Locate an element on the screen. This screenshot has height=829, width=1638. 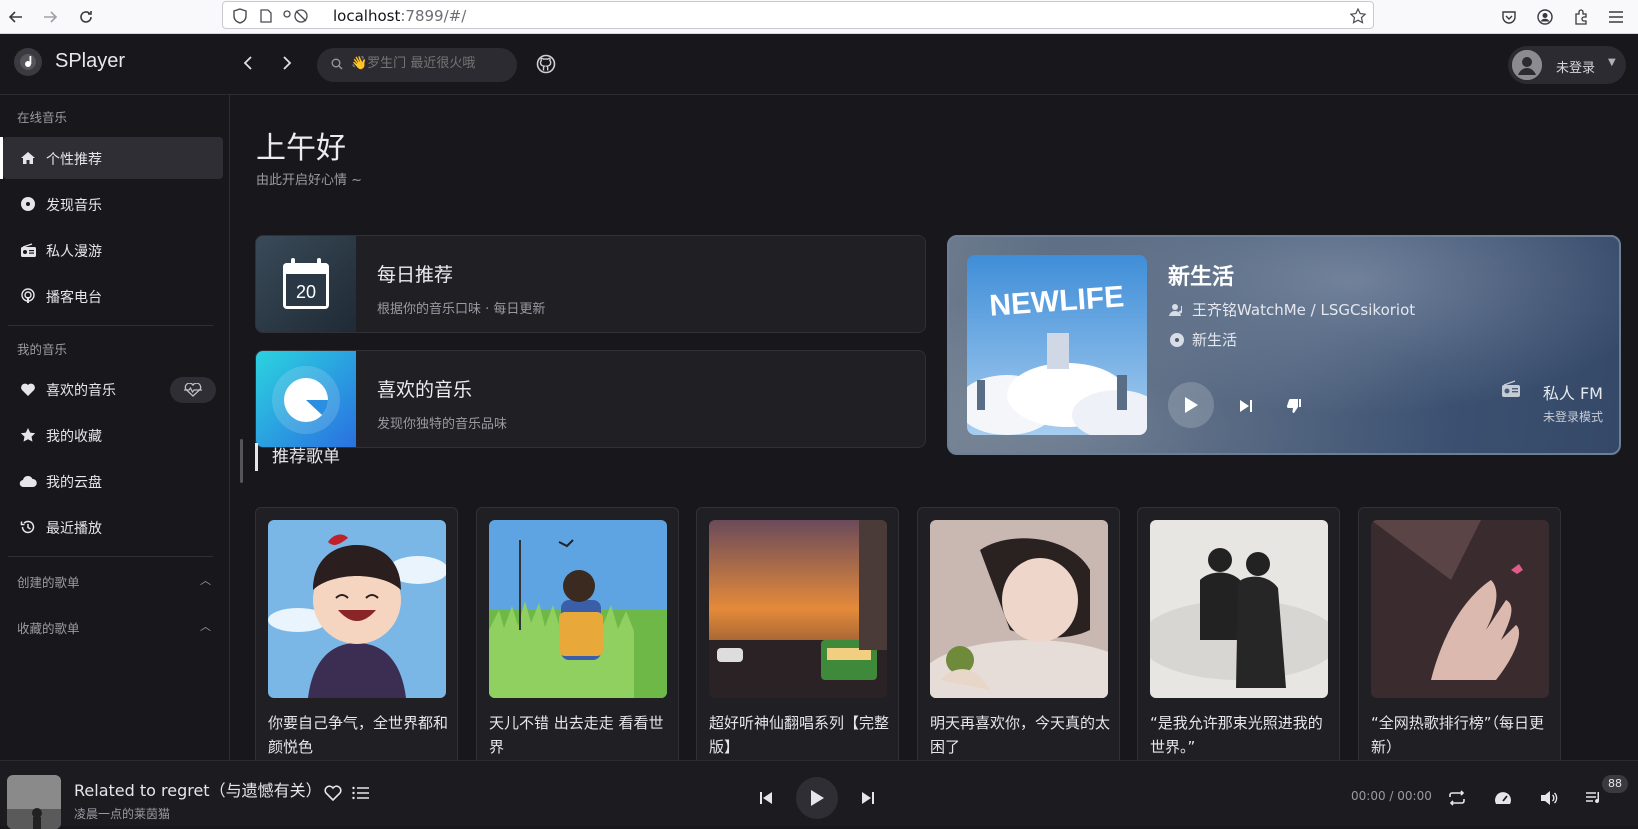
back-button is located at coordinates (248, 63).